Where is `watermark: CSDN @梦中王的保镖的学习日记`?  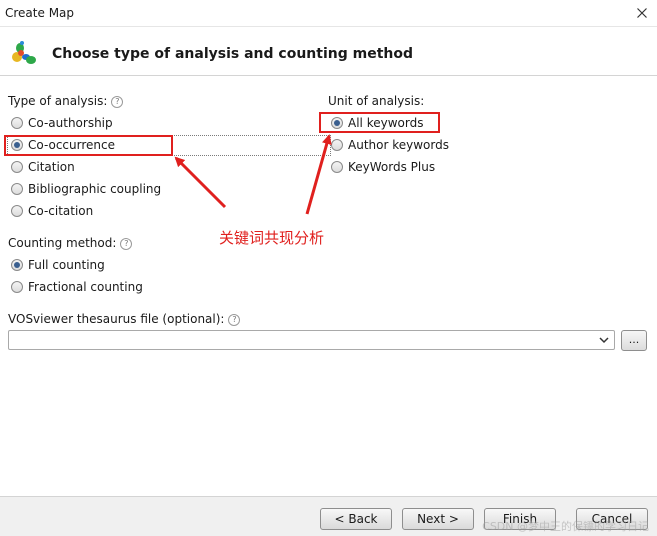
watermark: CSDN @梦中王的保镖的学习日记 is located at coordinates (565, 526).